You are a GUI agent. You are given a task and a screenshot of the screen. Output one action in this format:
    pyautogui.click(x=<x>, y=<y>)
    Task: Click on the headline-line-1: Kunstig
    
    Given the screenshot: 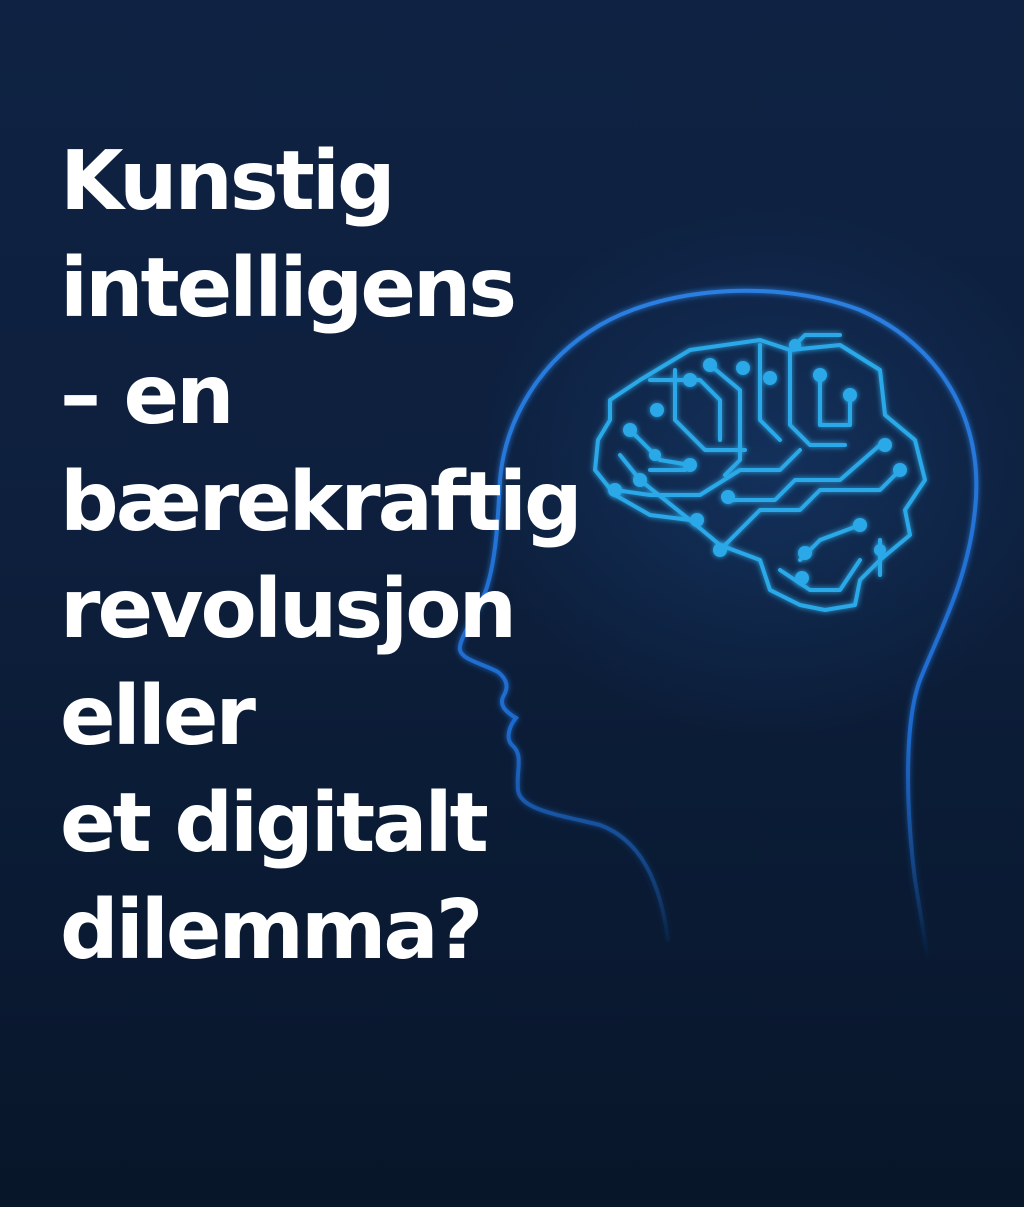 What is the action you would take?
    pyautogui.click(x=228, y=181)
    